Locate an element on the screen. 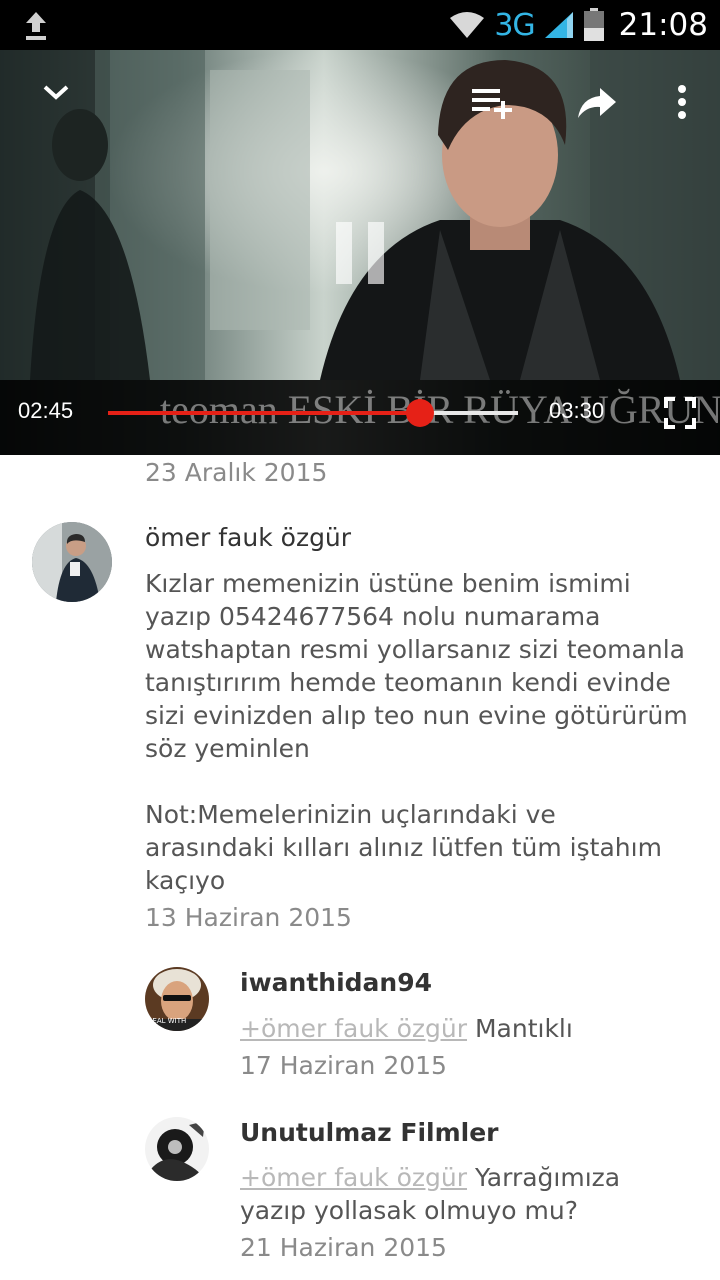 The image size is (720, 1280). duration: 03:30 is located at coordinates (577, 410).